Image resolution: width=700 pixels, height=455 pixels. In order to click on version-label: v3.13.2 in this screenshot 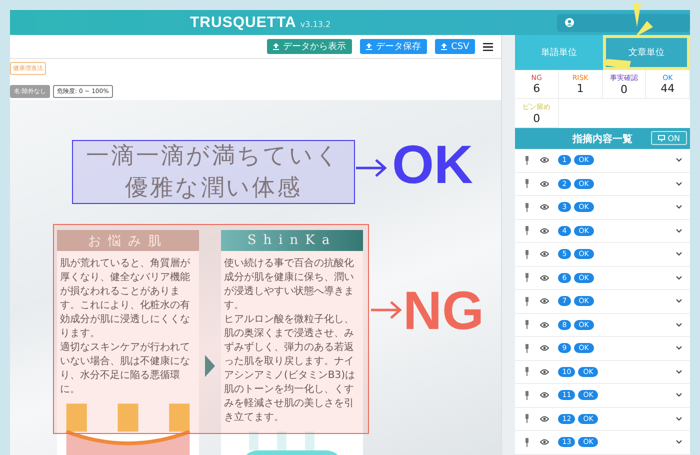, I will do `click(315, 24)`.